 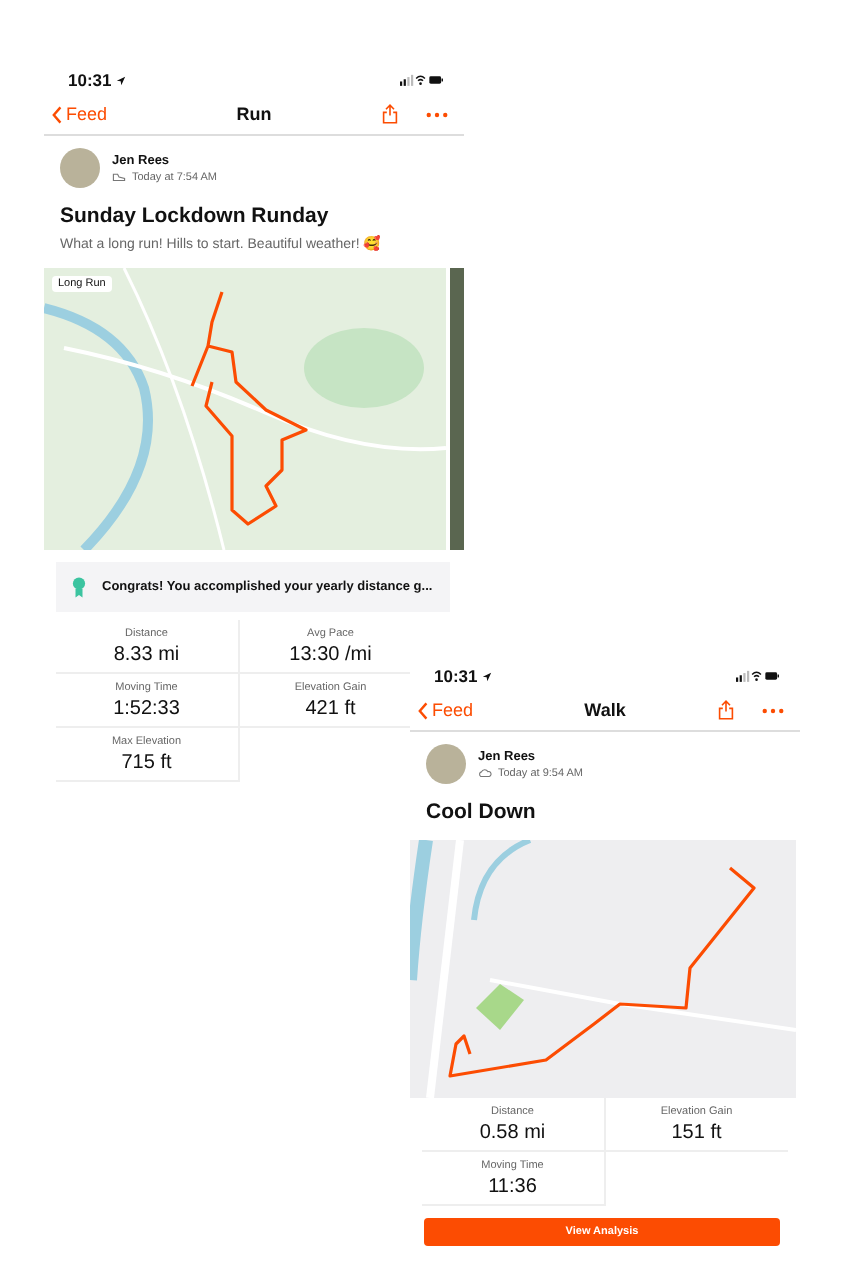 I want to click on cloud-icon, so click(x=485, y=773).